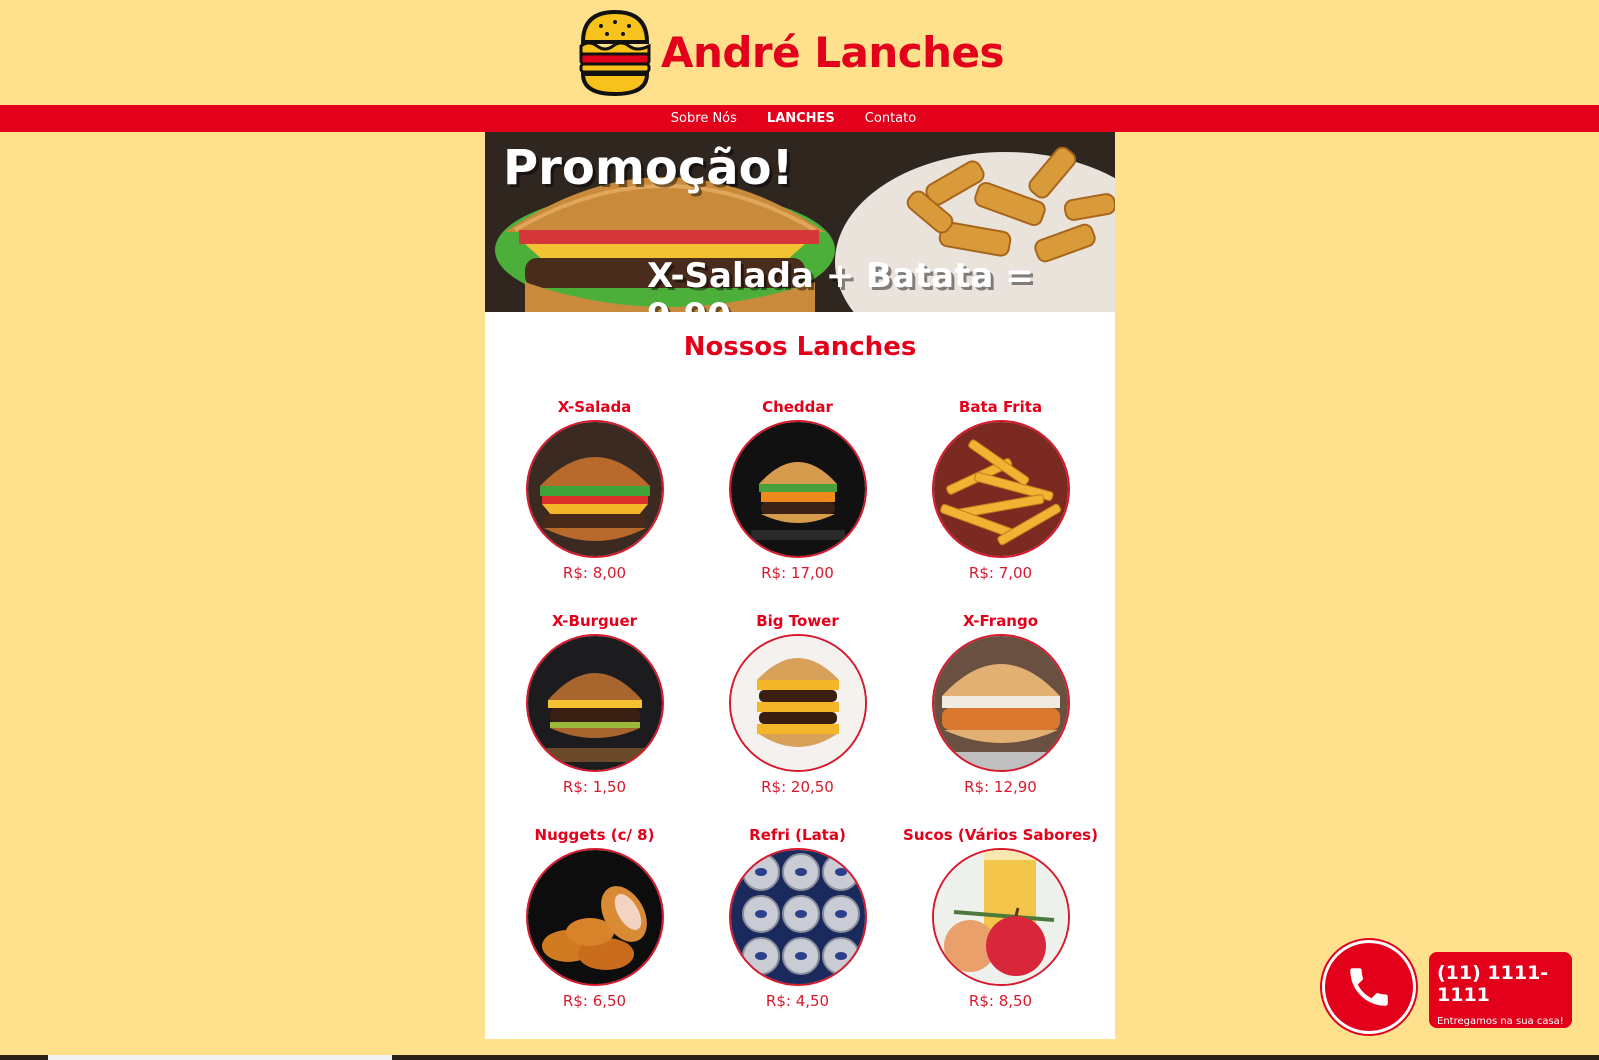  What do you see at coordinates (840, 284) in the screenshot?
I see `promo-subtitle: X-Salada + Batata = 9,90` at bounding box center [840, 284].